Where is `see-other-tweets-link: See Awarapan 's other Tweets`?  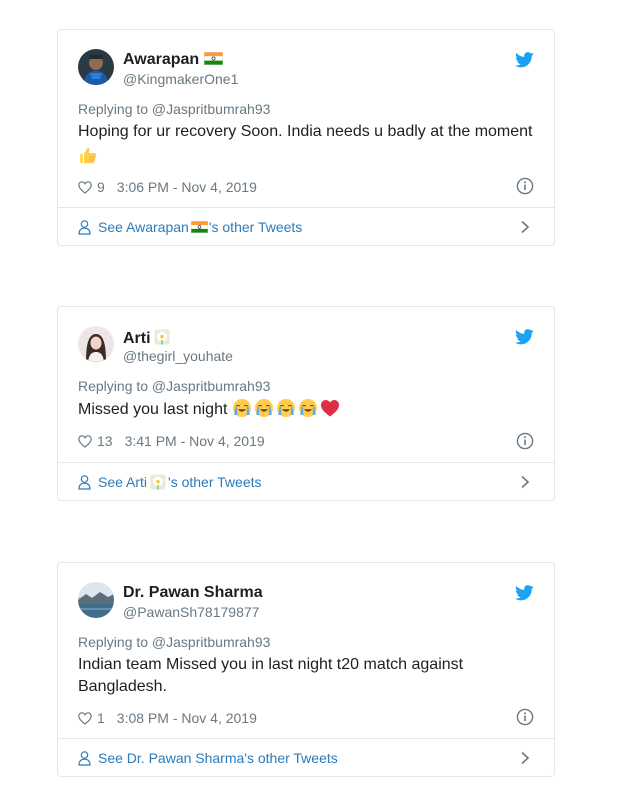
see-other-tweets-link: See Awarapan 's other Tweets is located at coordinates (306, 227).